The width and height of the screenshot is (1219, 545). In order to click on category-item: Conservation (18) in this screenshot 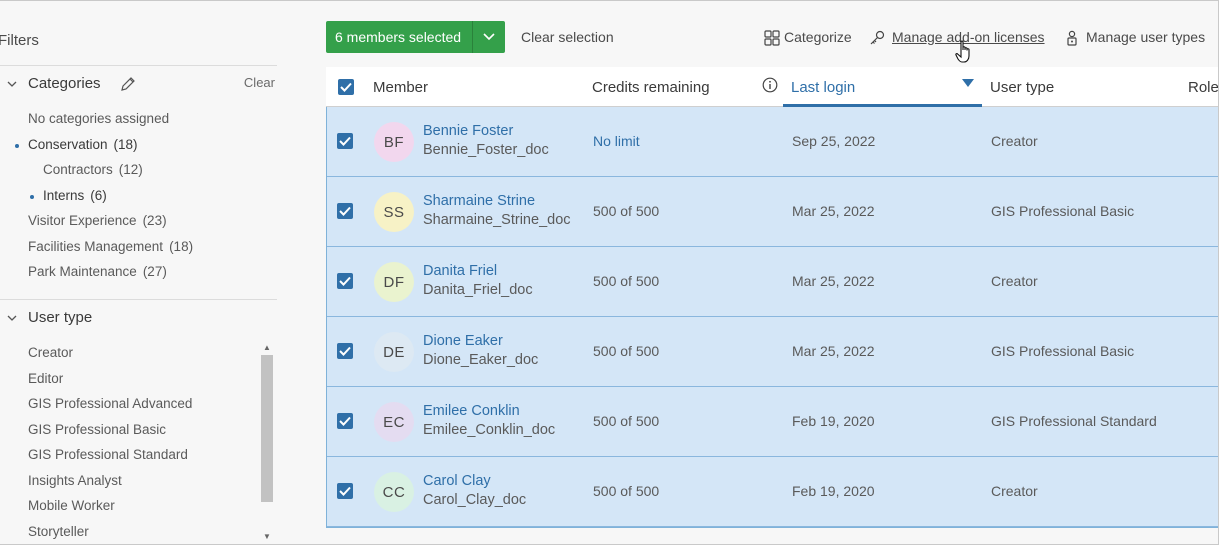, I will do `click(83, 144)`.